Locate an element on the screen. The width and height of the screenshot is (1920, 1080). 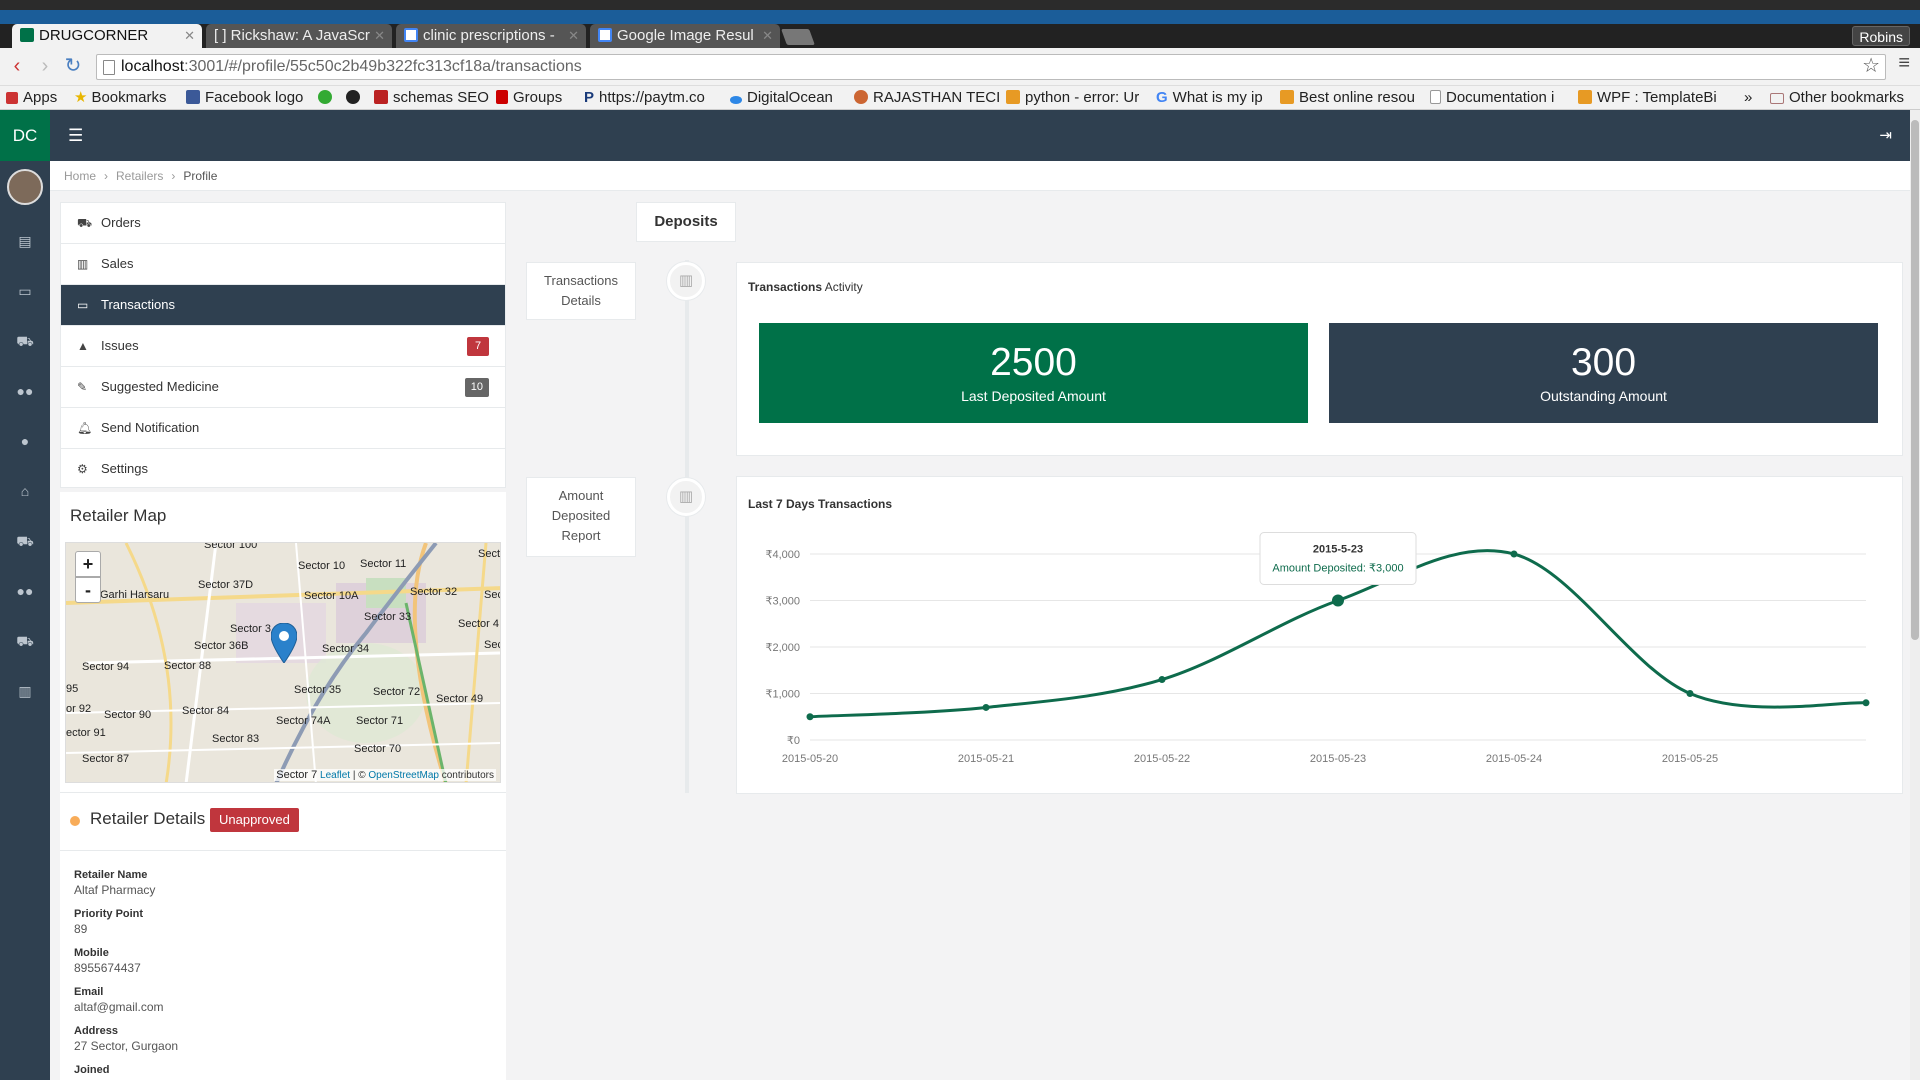
nav-group-icon: ●● is located at coordinates (25, 591).